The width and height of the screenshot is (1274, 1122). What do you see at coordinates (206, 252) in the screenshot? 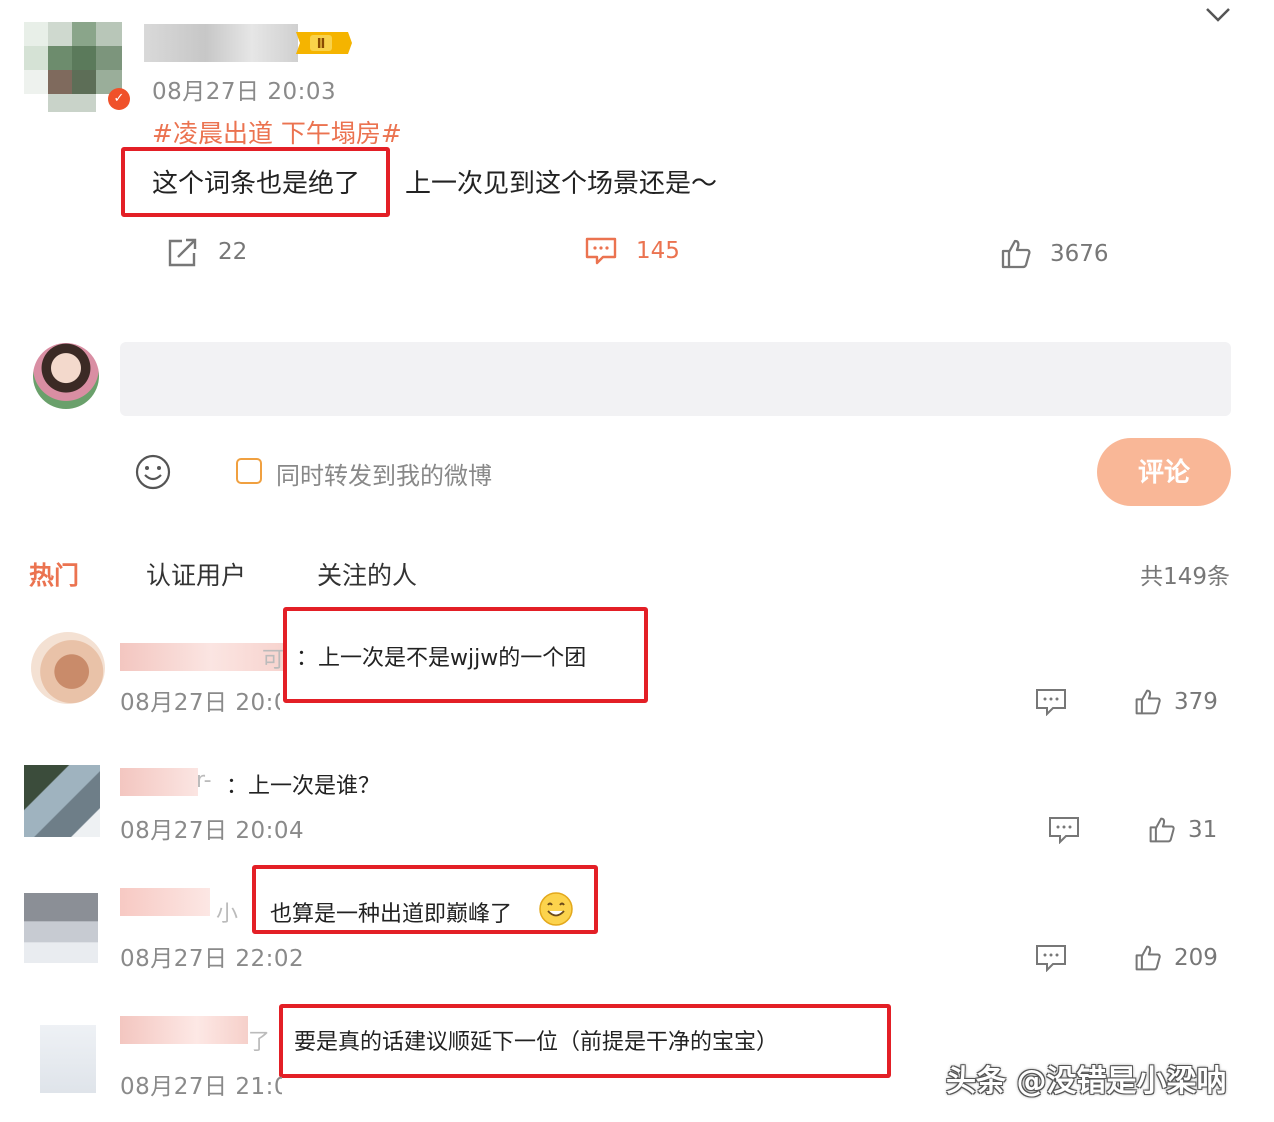
I see `repost-button: 22` at bounding box center [206, 252].